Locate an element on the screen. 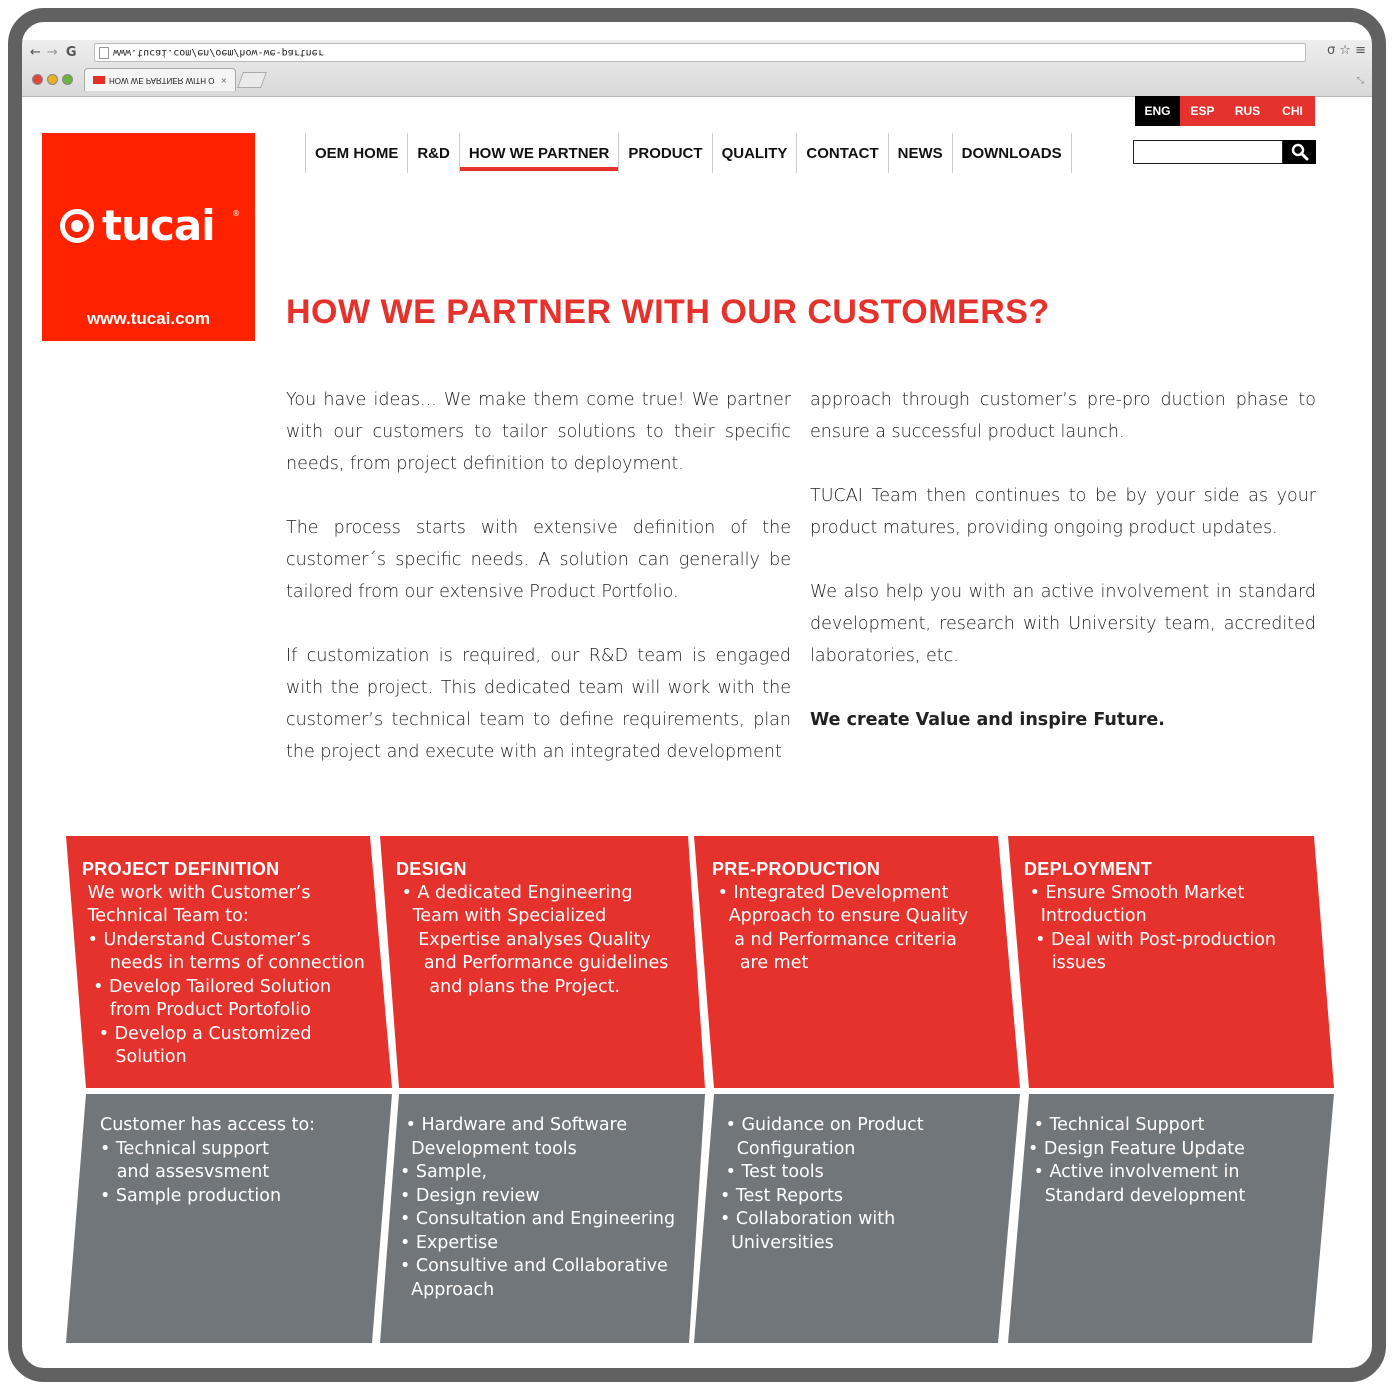 The image size is (1394, 1390). new-tab-button is located at coordinates (252, 80).